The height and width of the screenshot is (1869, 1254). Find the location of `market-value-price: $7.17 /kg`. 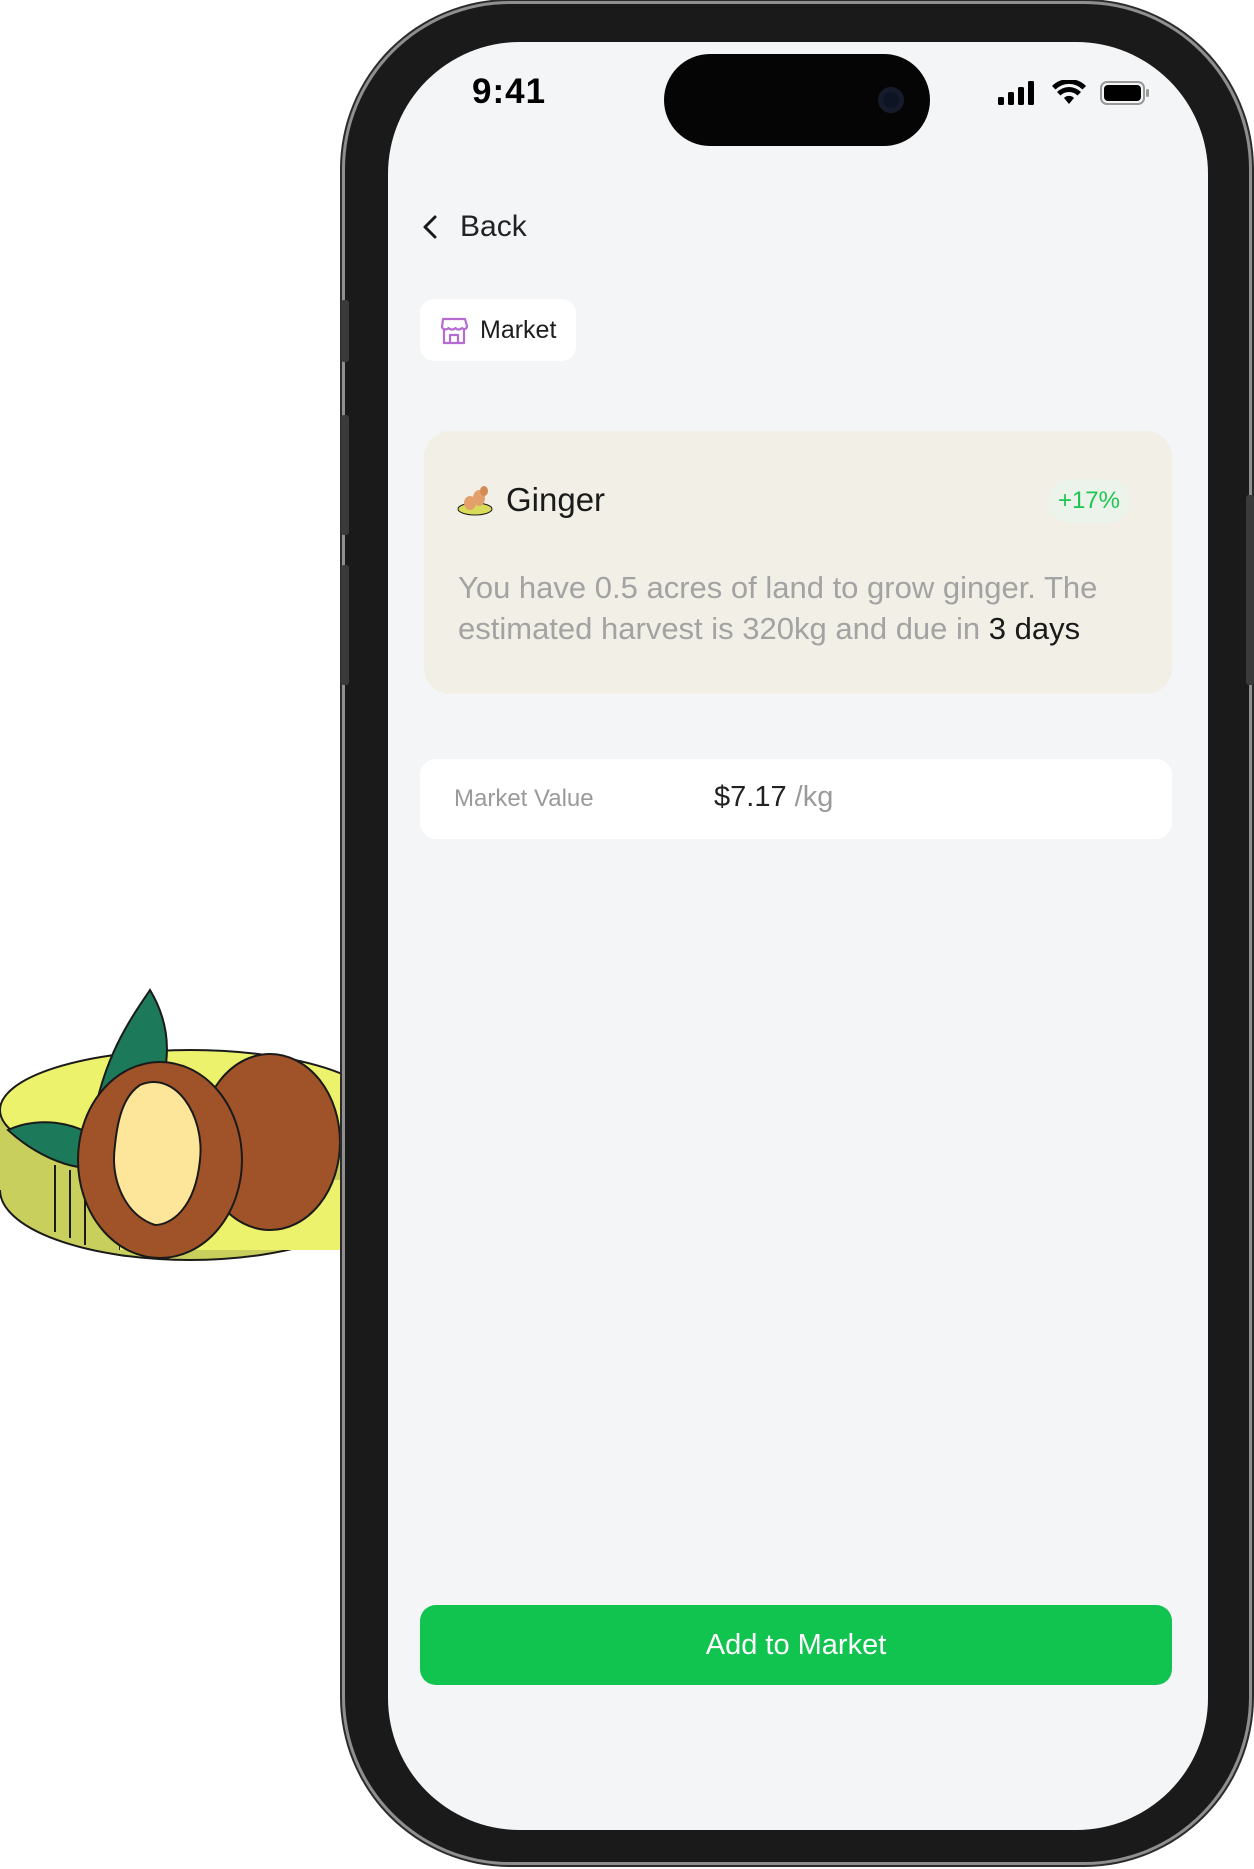

market-value-price: $7.17 /kg is located at coordinates (773, 797).